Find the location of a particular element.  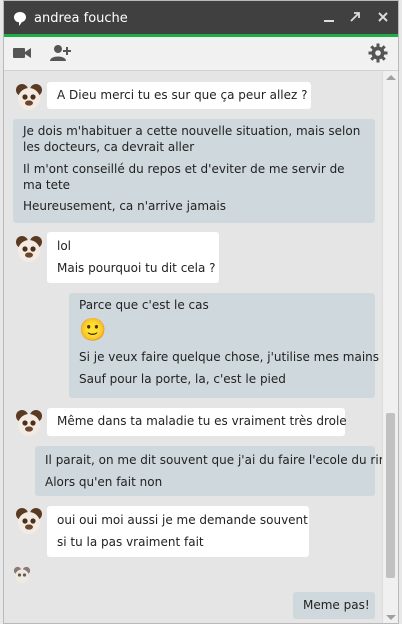

popout-icon is located at coordinates (355, 19).